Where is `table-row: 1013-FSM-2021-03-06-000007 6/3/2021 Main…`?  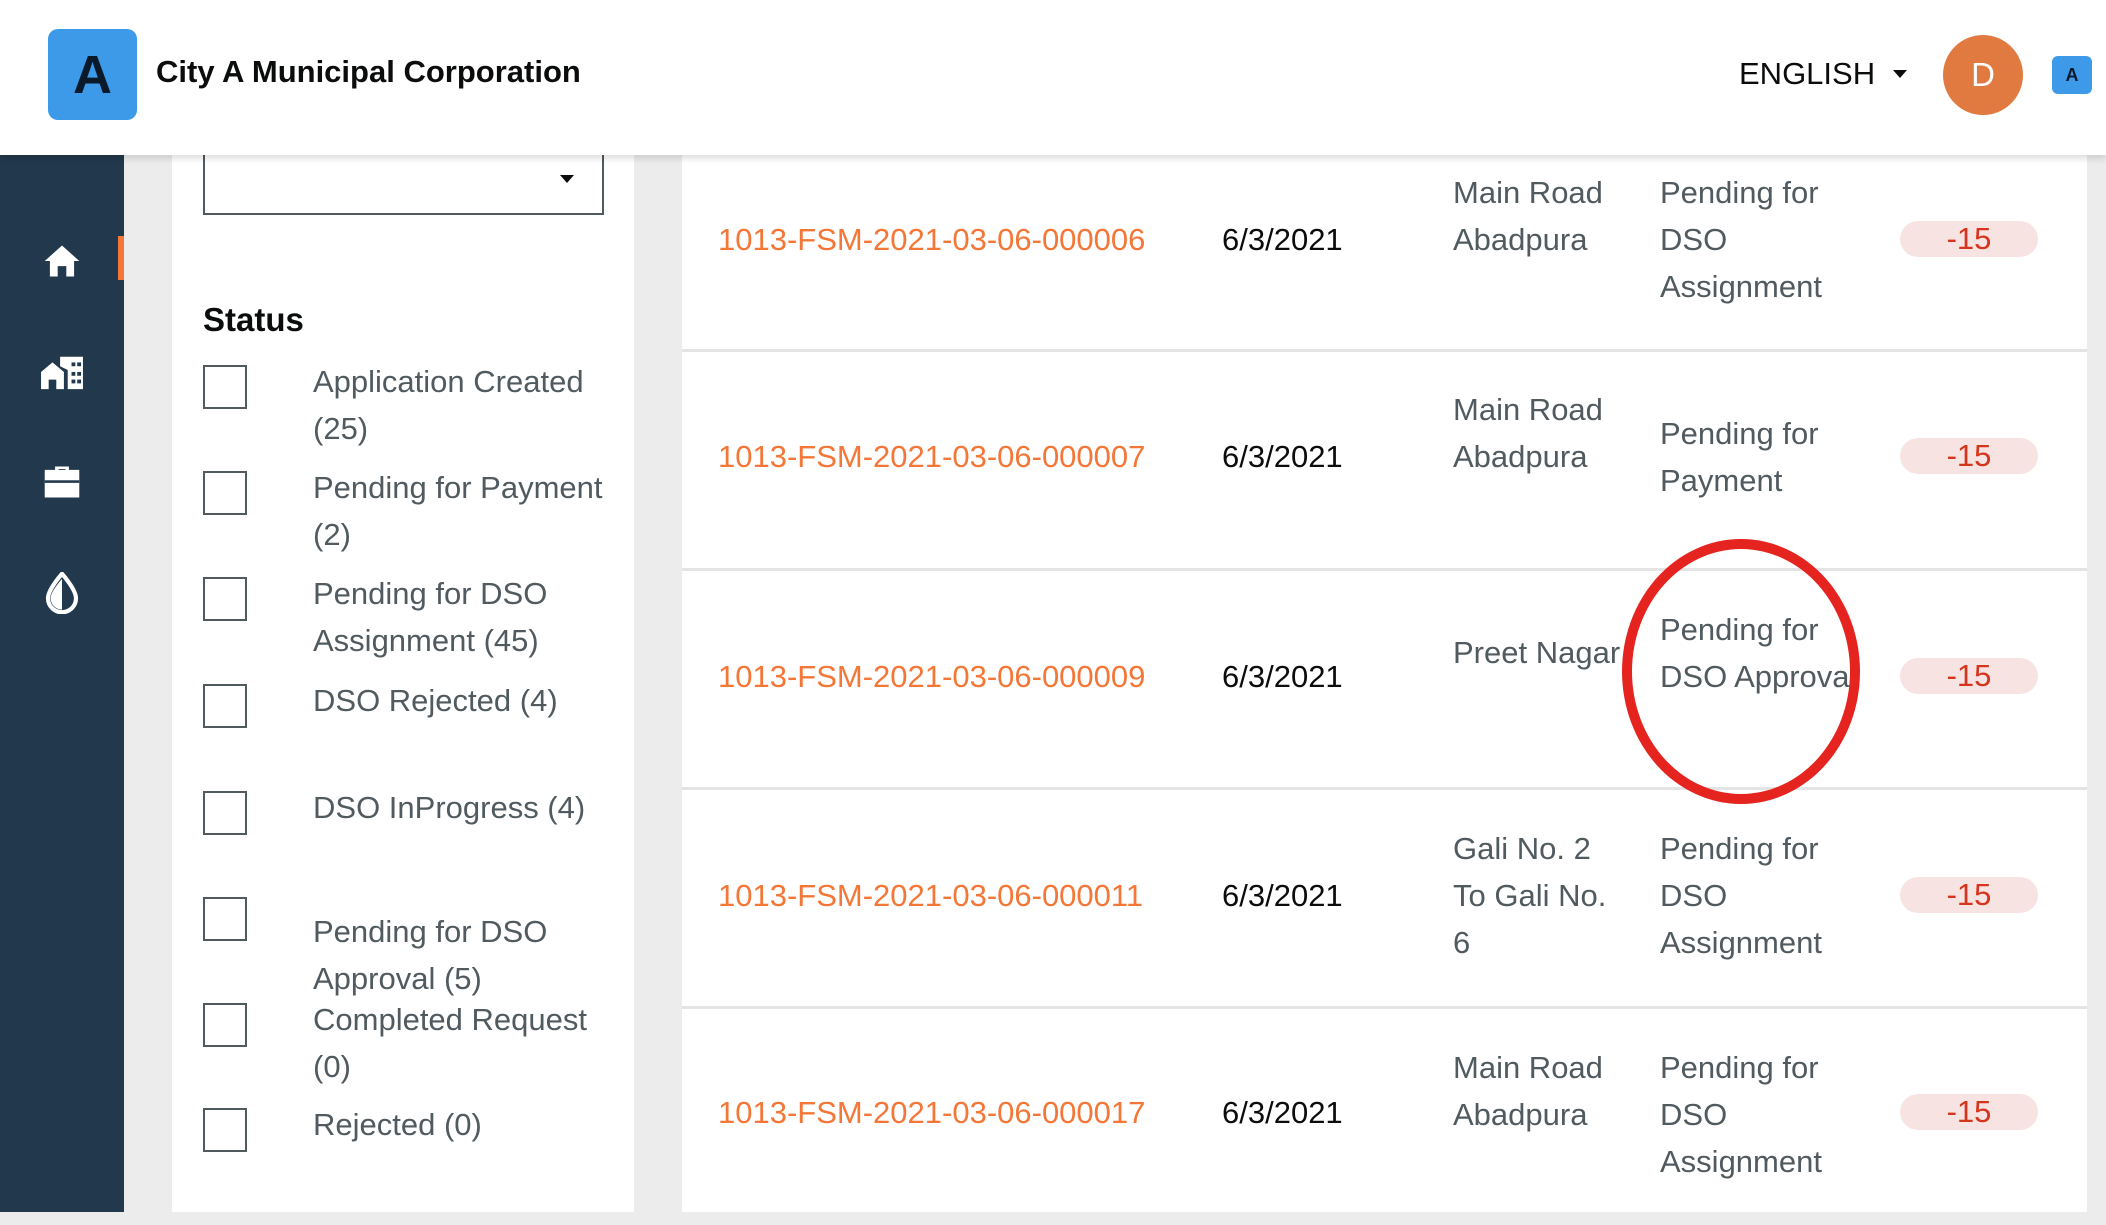 table-row: 1013-FSM-2021-03-06-000007 6/3/2021 Main… is located at coordinates (1384, 461).